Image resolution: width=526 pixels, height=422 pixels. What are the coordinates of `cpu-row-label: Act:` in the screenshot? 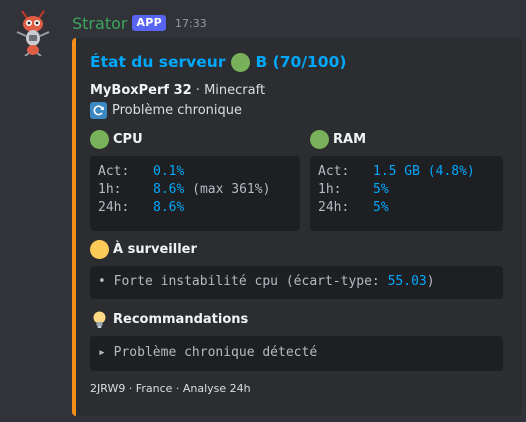 It's located at (114, 171).